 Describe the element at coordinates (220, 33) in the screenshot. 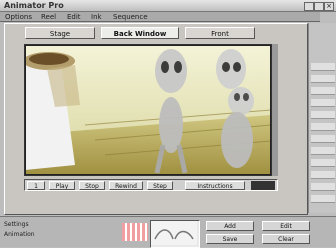

I see `tab-front: Front` at that location.